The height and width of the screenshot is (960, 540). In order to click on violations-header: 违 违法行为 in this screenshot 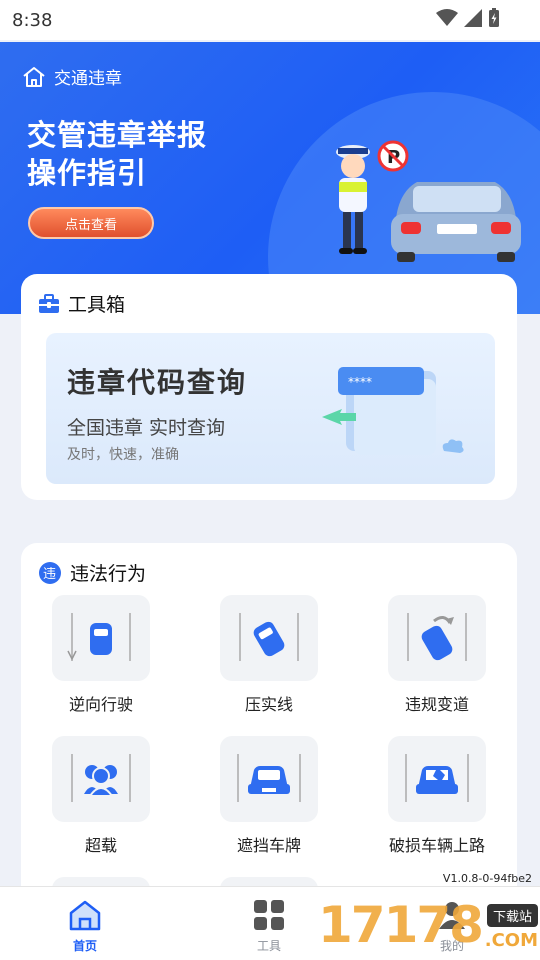, I will do `click(92, 572)`.